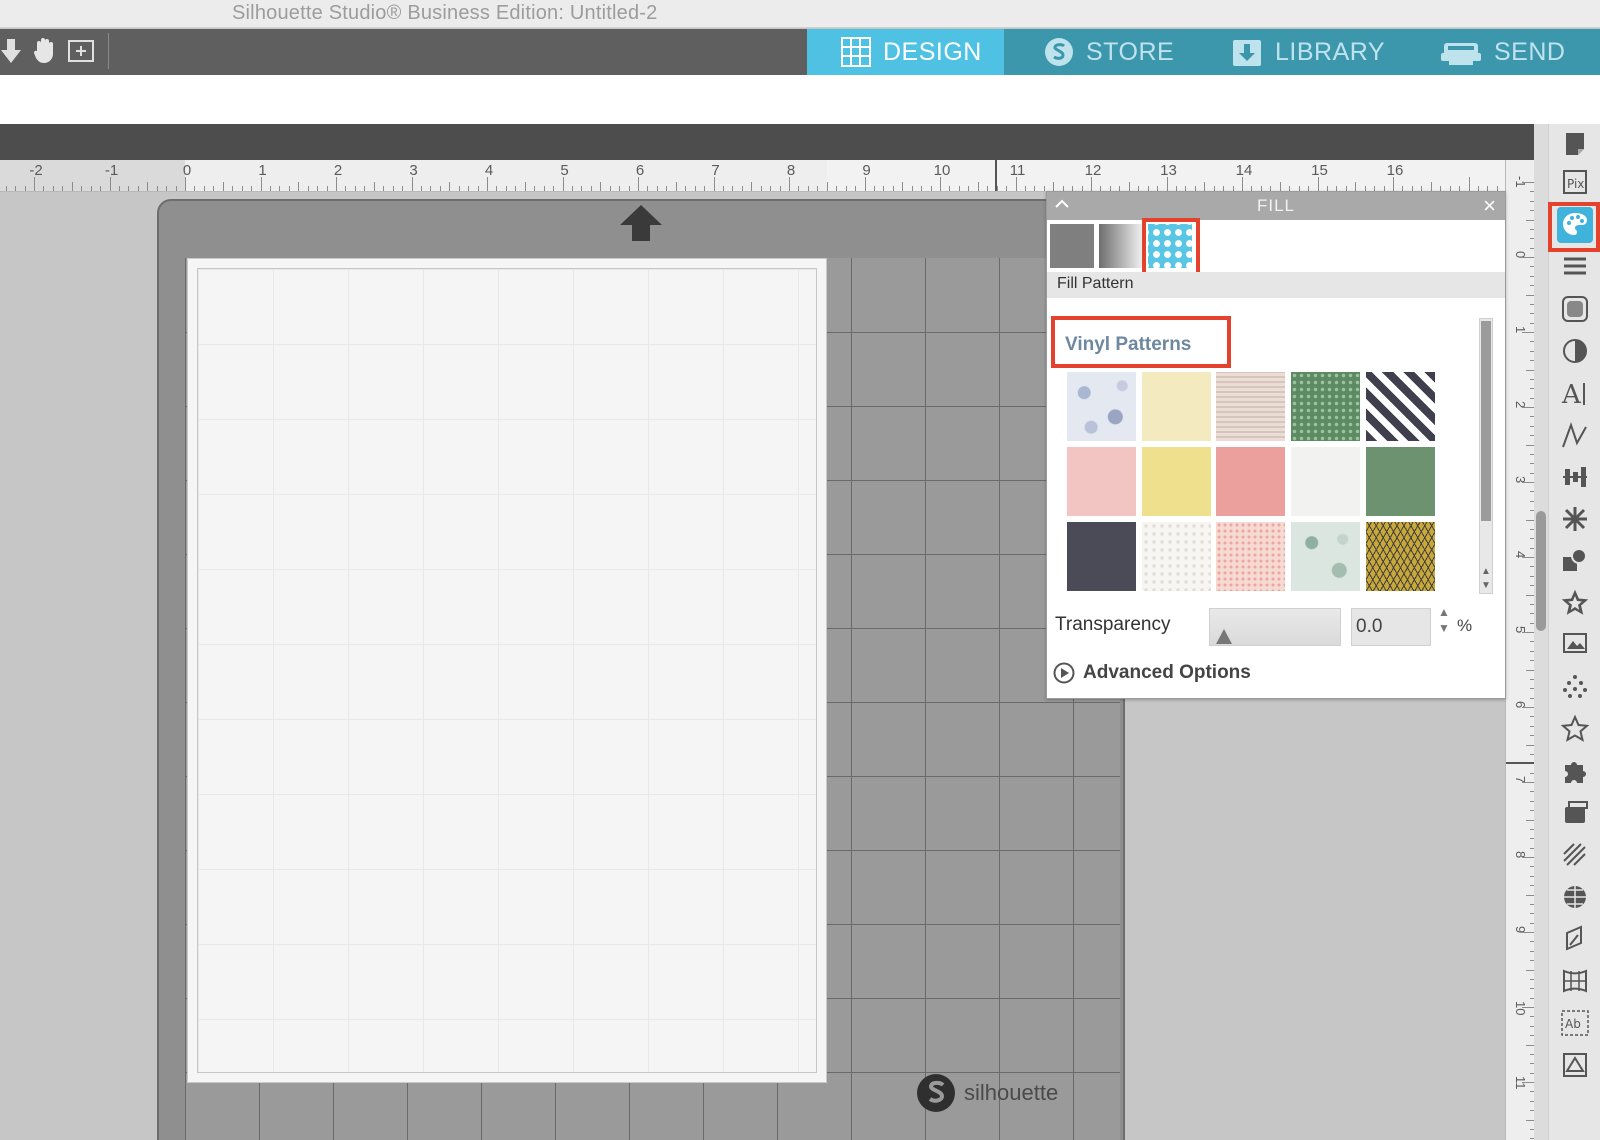 The width and height of the screenshot is (1600, 1140). I want to click on pattern-swatch-pink-speckle, so click(1250, 556).